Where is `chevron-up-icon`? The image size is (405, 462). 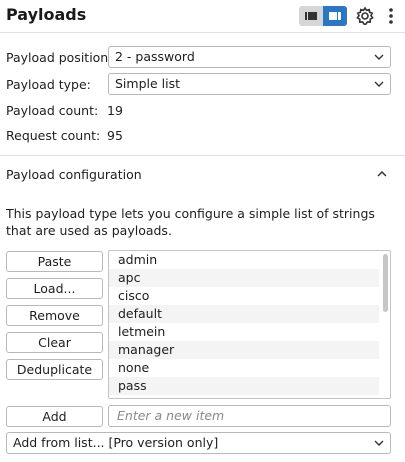
chevron-up-icon is located at coordinates (382, 174).